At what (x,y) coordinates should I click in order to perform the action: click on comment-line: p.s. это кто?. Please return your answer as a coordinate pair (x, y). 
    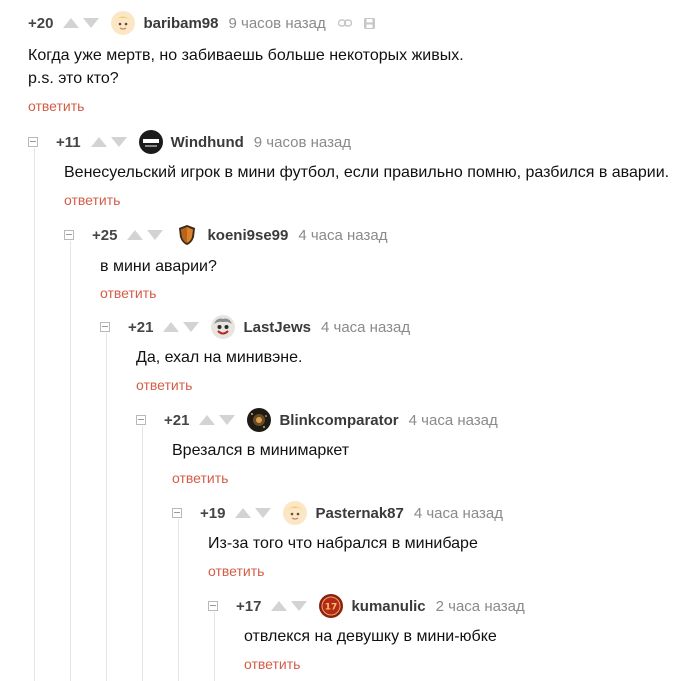
    Looking at the image, I should click on (73, 78).